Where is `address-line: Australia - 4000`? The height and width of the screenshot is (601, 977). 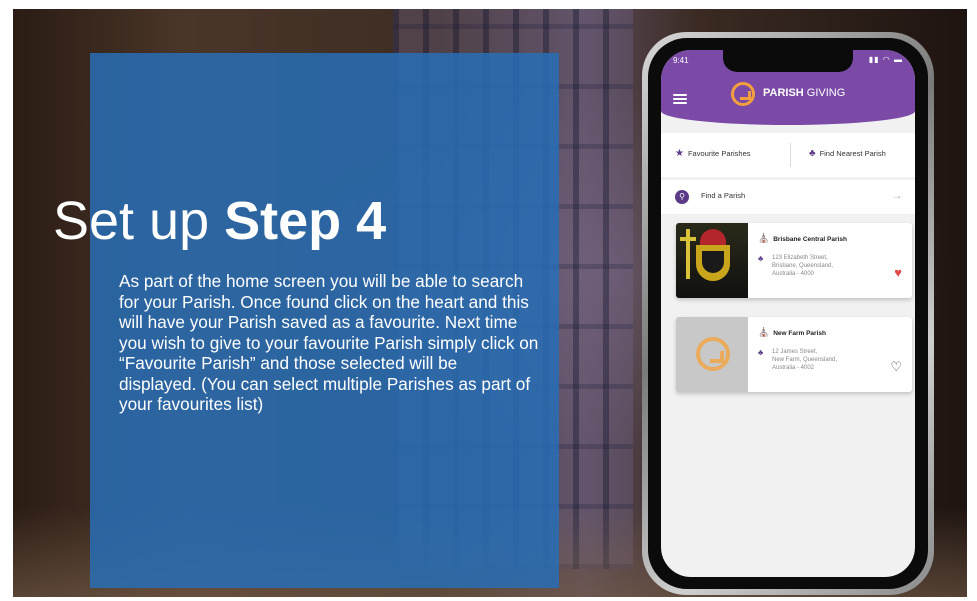
address-line: Australia - 4000 is located at coordinates (793, 274).